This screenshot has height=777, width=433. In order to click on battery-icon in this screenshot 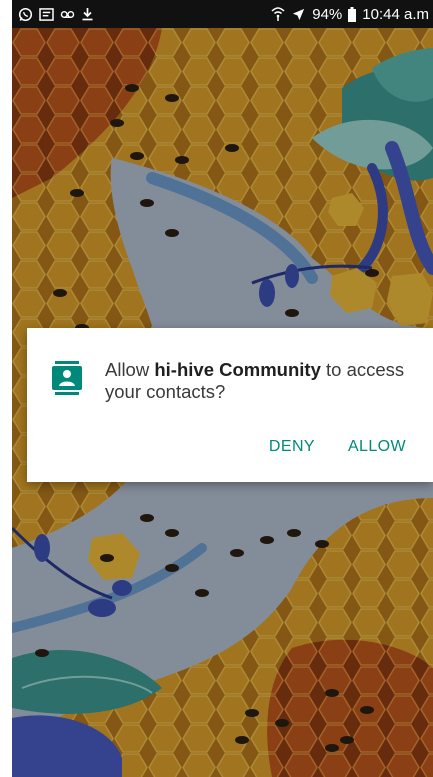, I will do `click(352, 14)`.